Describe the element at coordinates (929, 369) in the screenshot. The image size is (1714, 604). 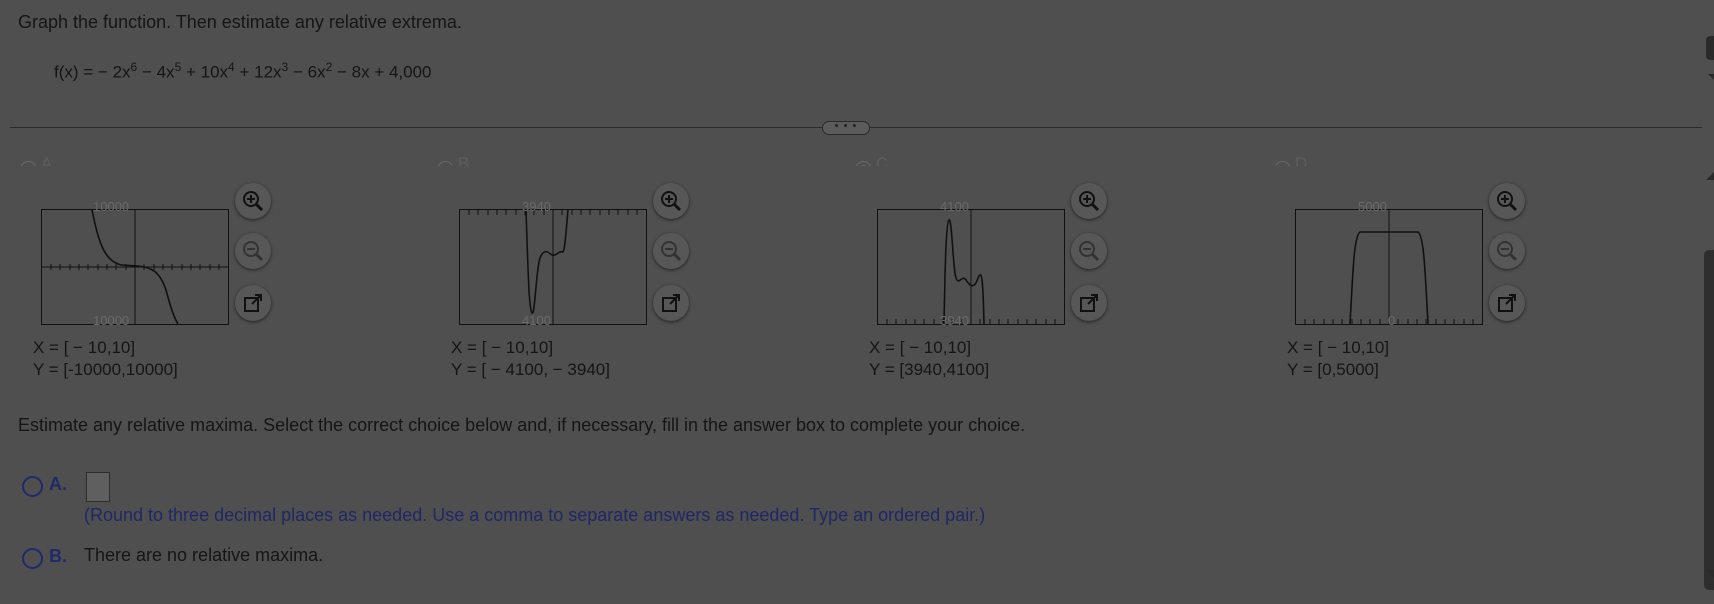
I see `y-range: Y = [3940,4100]` at that location.